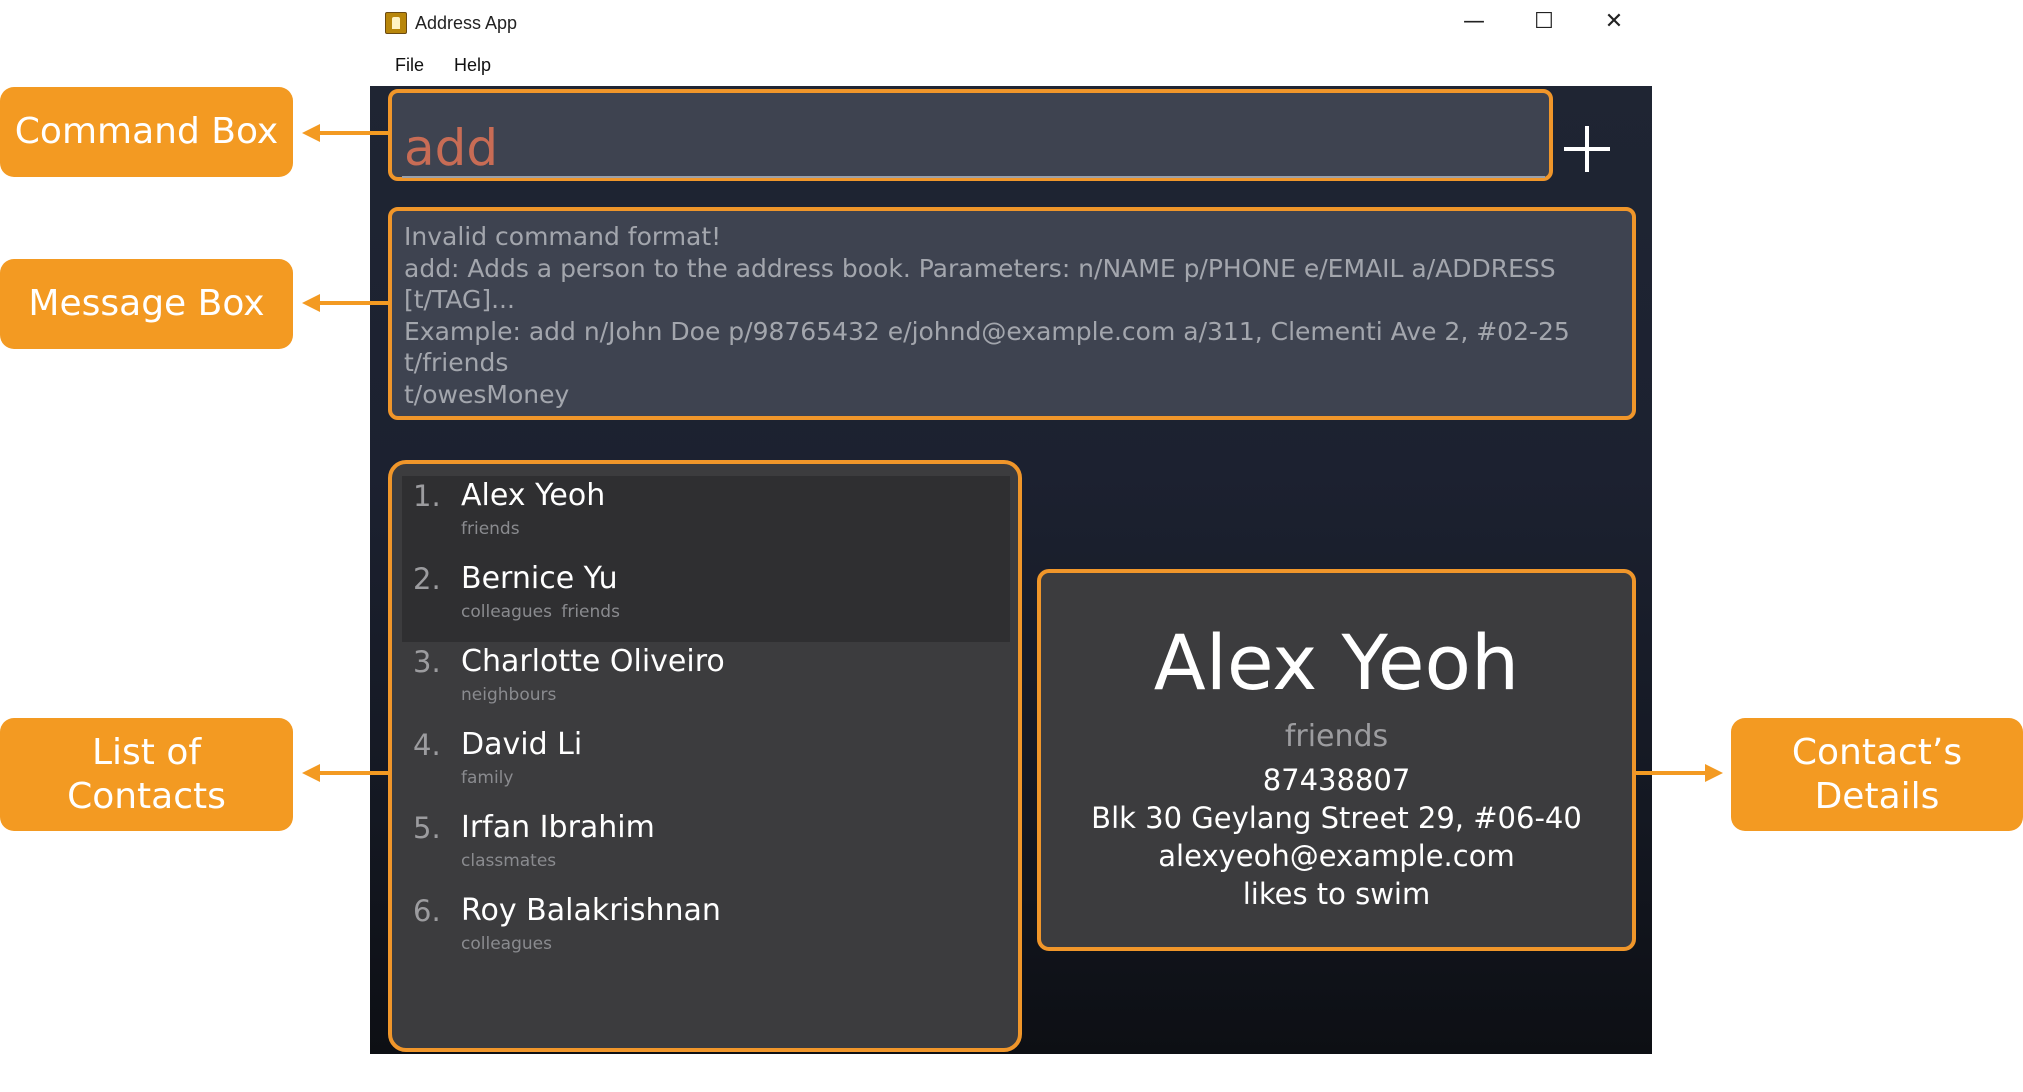  Describe the element at coordinates (427, 828) in the screenshot. I see `contact-index: 5.` at that location.